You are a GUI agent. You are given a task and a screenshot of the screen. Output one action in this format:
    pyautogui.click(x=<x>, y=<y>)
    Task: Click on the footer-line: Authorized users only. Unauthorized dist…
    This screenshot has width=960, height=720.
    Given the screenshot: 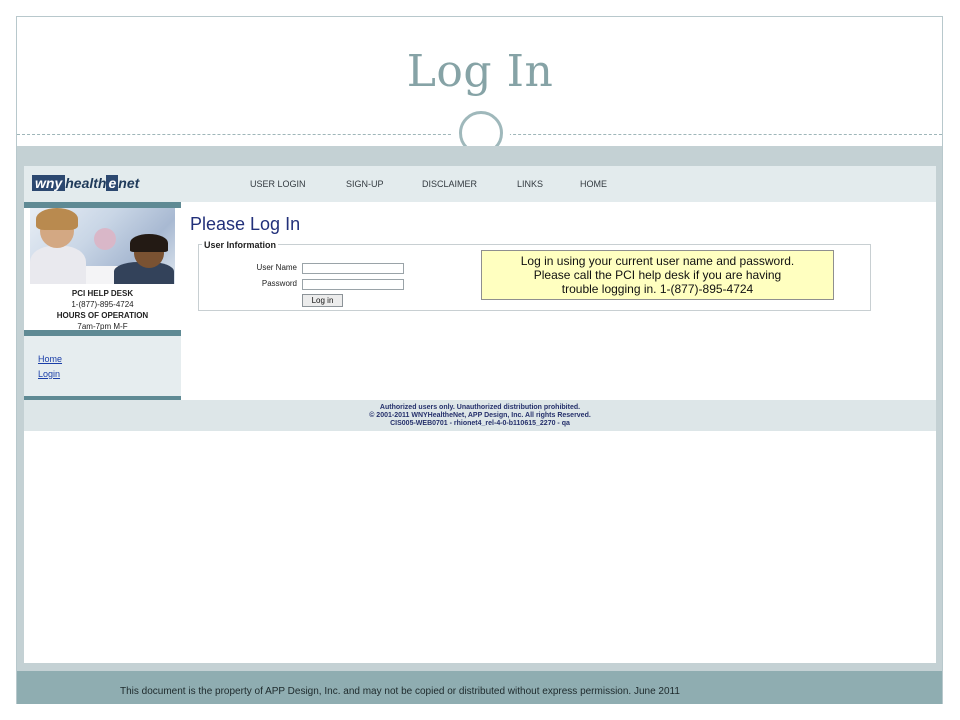 What is the action you would take?
    pyautogui.click(x=480, y=407)
    